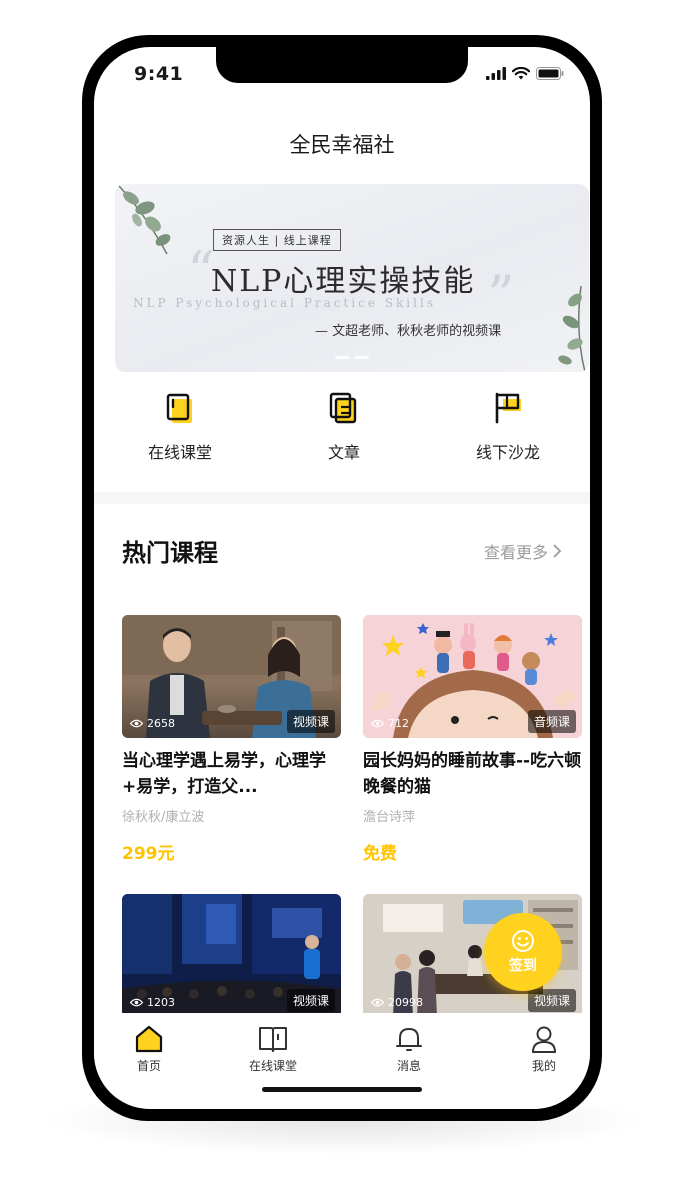  What do you see at coordinates (342, 145) in the screenshot?
I see `page-title: 全民幸福社` at bounding box center [342, 145].